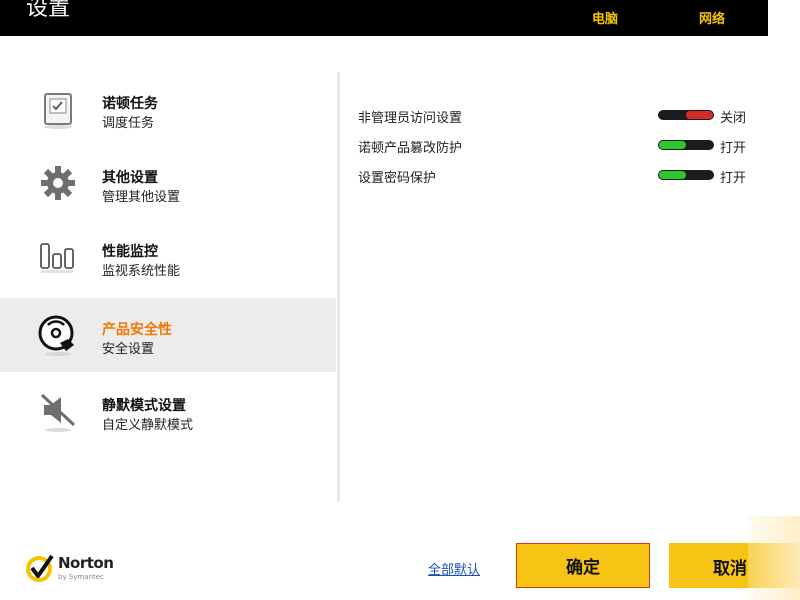 This screenshot has height=600, width=800. I want to click on norton-check-icon, so click(40, 568).